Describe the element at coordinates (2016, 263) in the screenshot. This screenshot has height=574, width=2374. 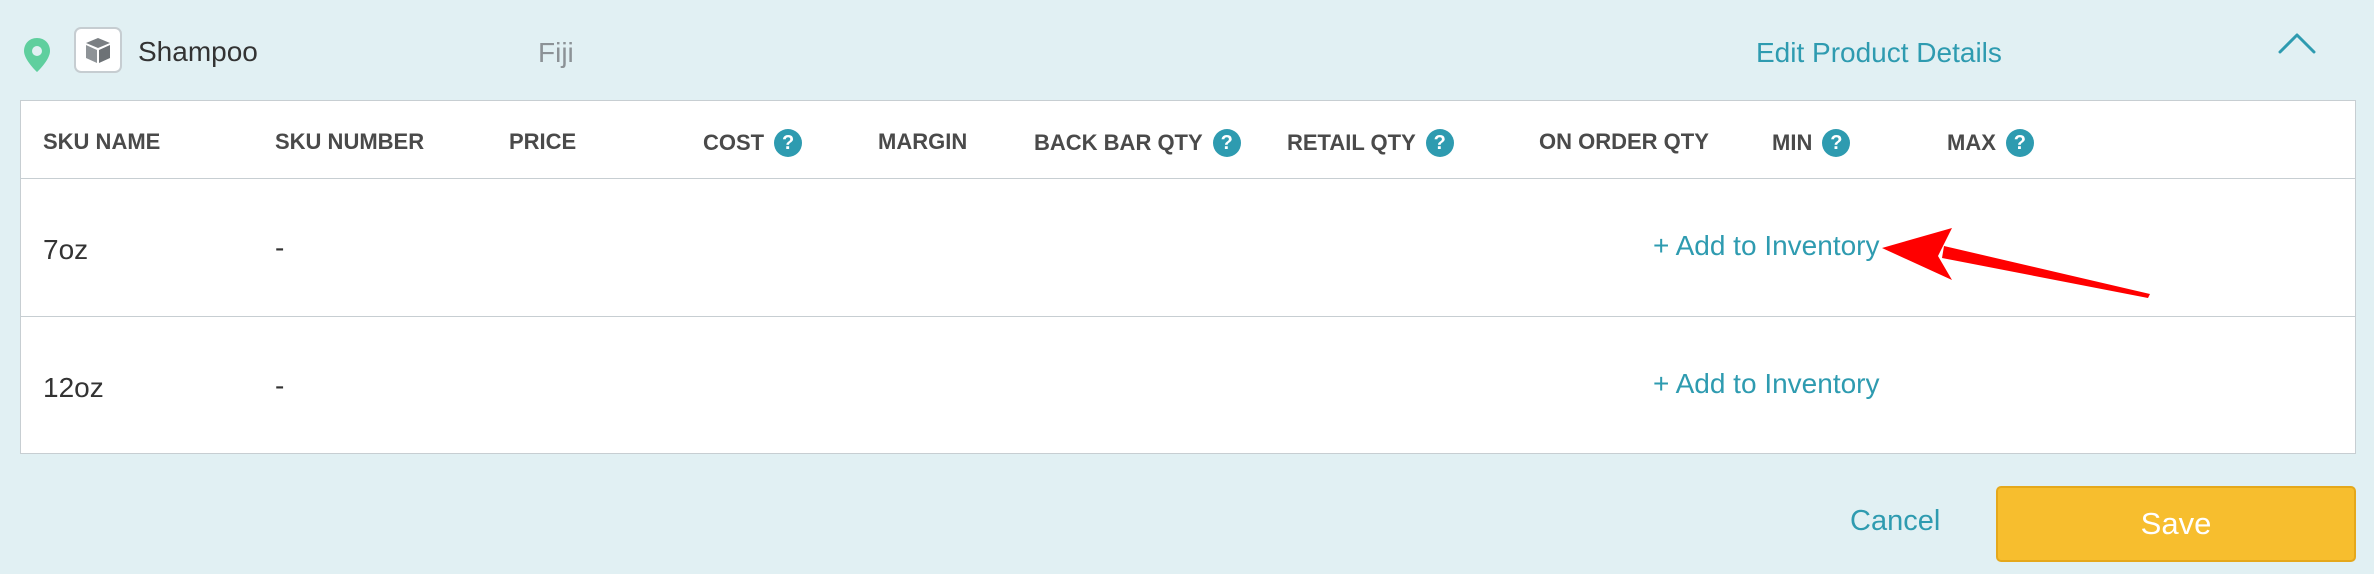
I see `annotation-arrow-icon` at that location.